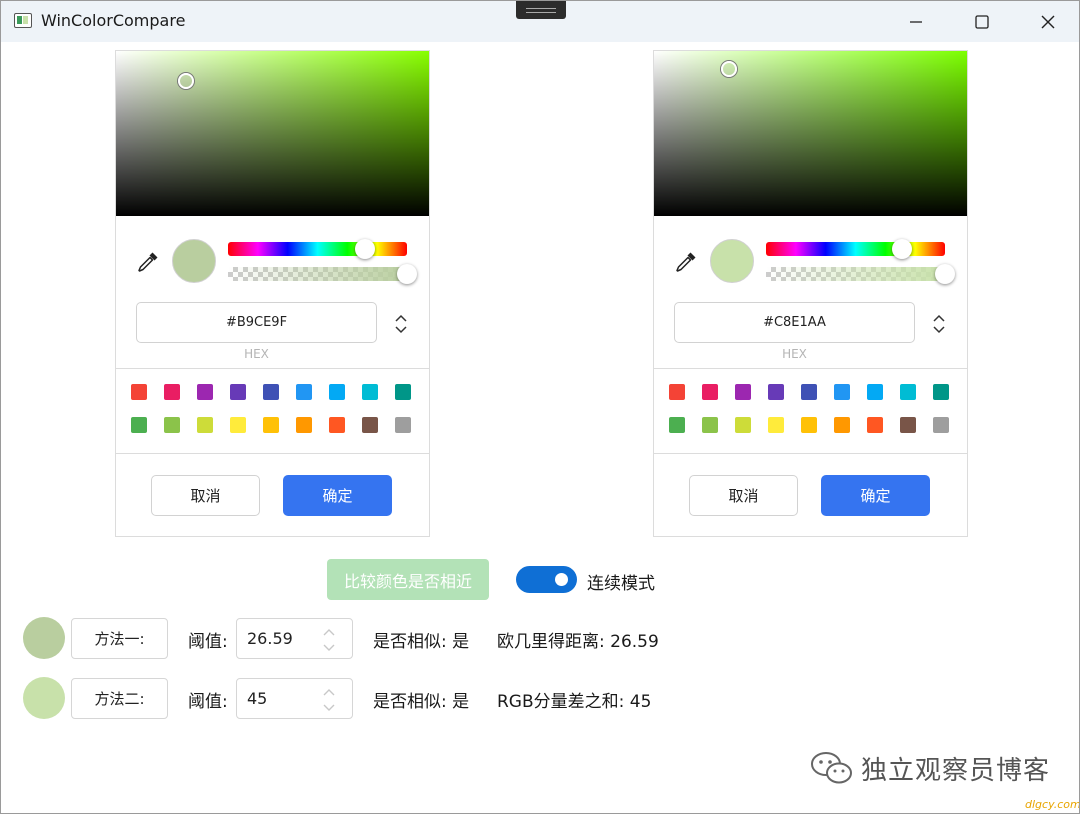  What do you see at coordinates (408, 579) in the screenshot?
I see `compare-colors-button: 比较颜色是否相近` at bounding box center [408, 579].